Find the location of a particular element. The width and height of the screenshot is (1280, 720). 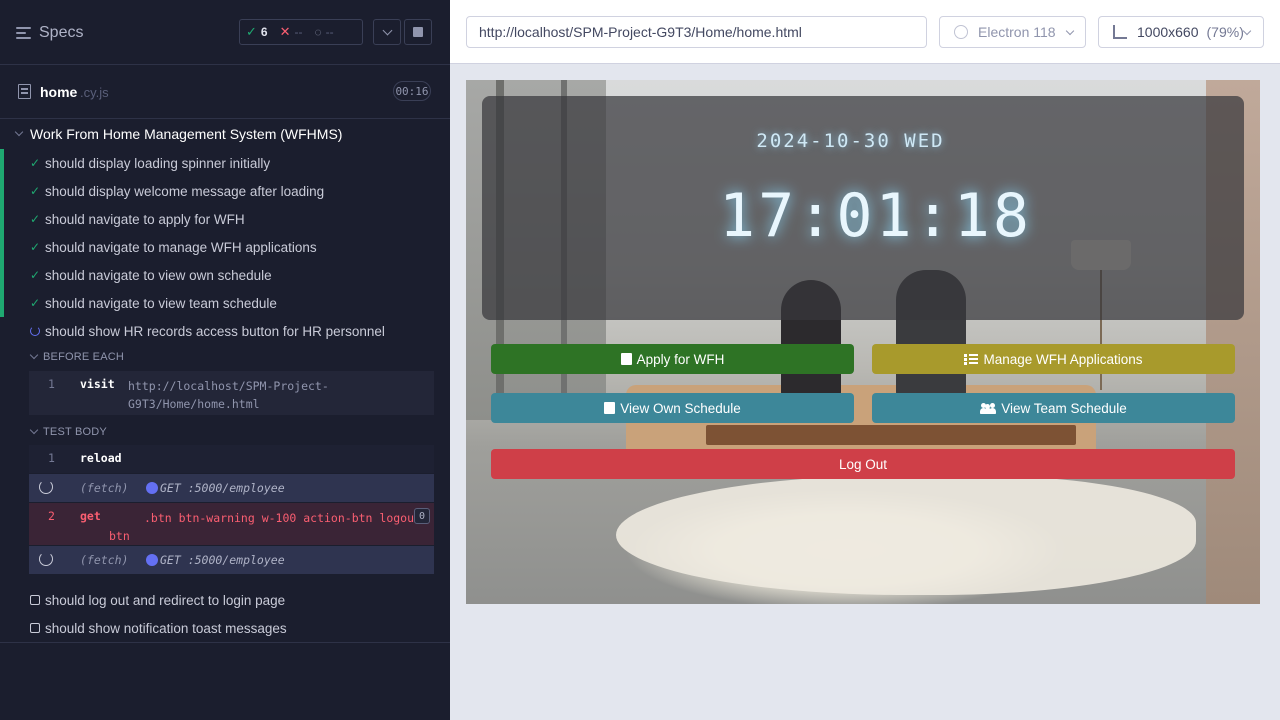

test-label: should display loading spinner initially is located at coordinates (158, 163).